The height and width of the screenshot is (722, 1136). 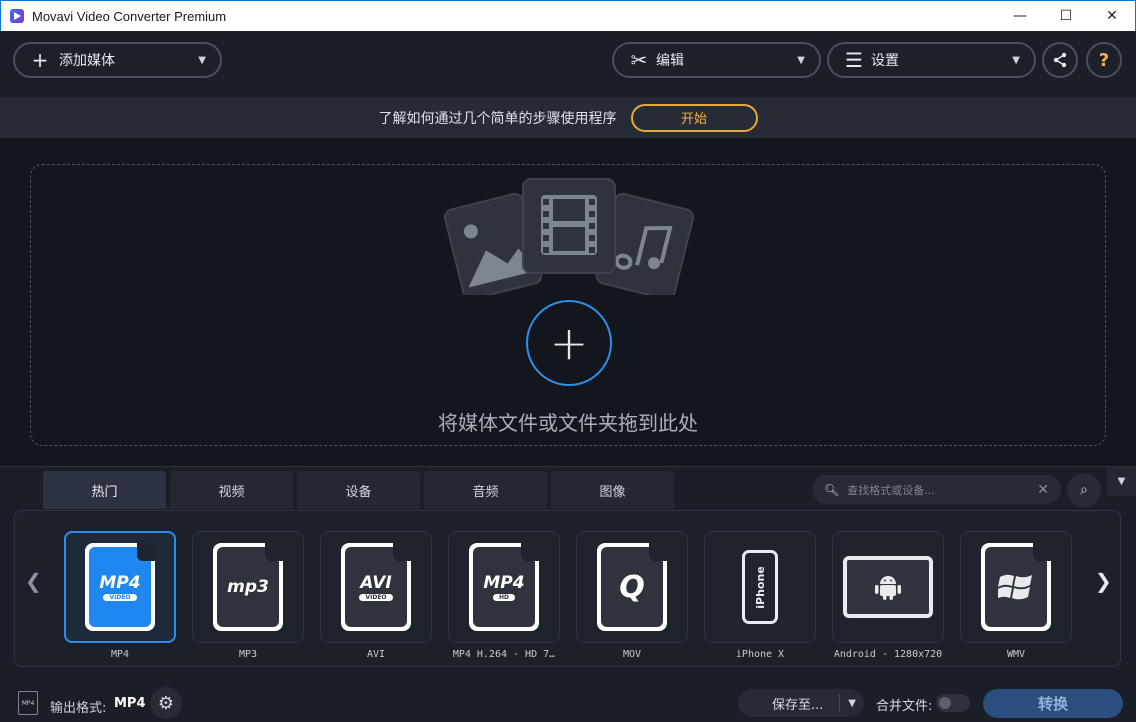 I want to click on format-tabs: 热门 视频 设备 音频 图像, so click(x=360, y=490).